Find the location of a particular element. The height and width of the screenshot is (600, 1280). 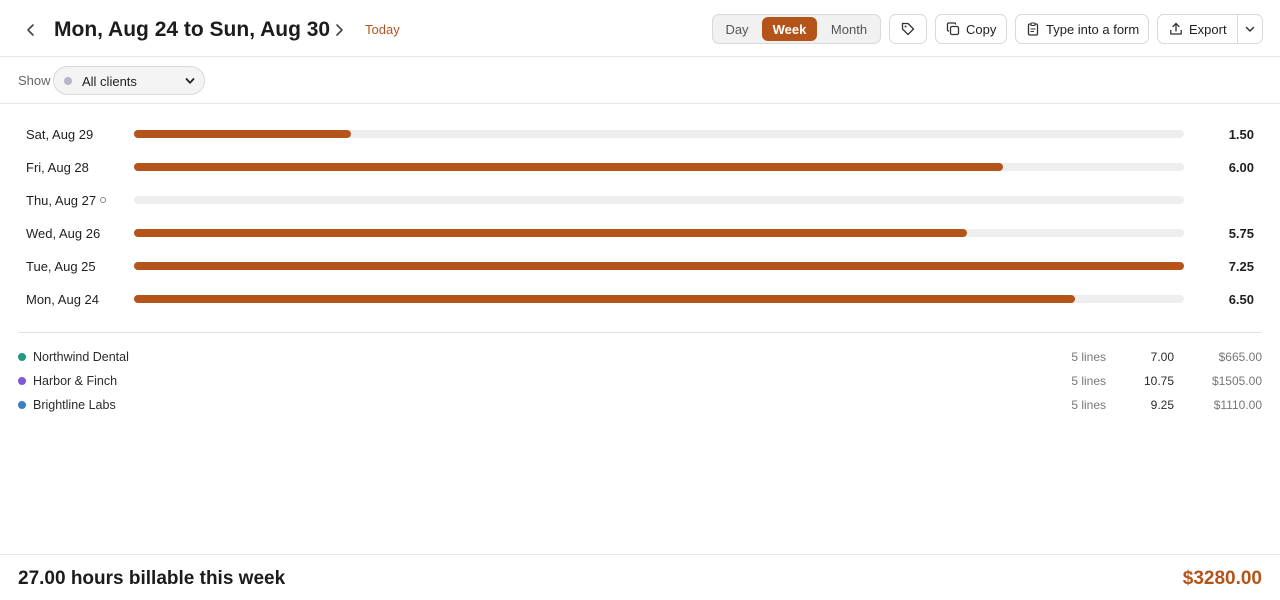

day-label: Thu, Aug 27 is located at coordinates (66, 200).